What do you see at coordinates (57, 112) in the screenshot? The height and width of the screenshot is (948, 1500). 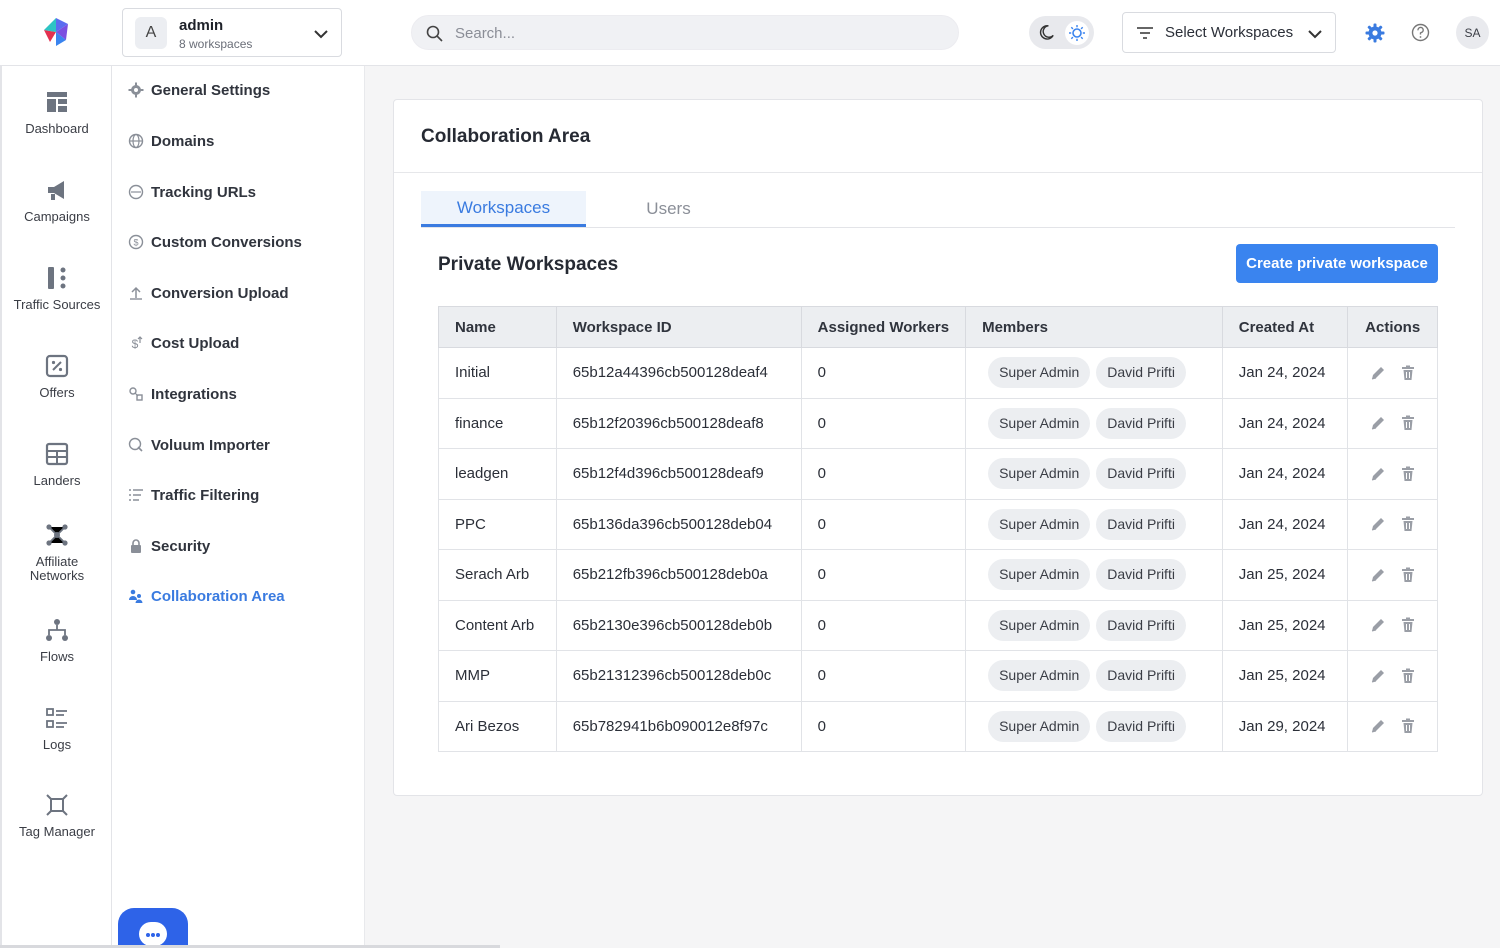 I see `nav-item-dashboard: Dashboard` at bounding box center [57, 112].